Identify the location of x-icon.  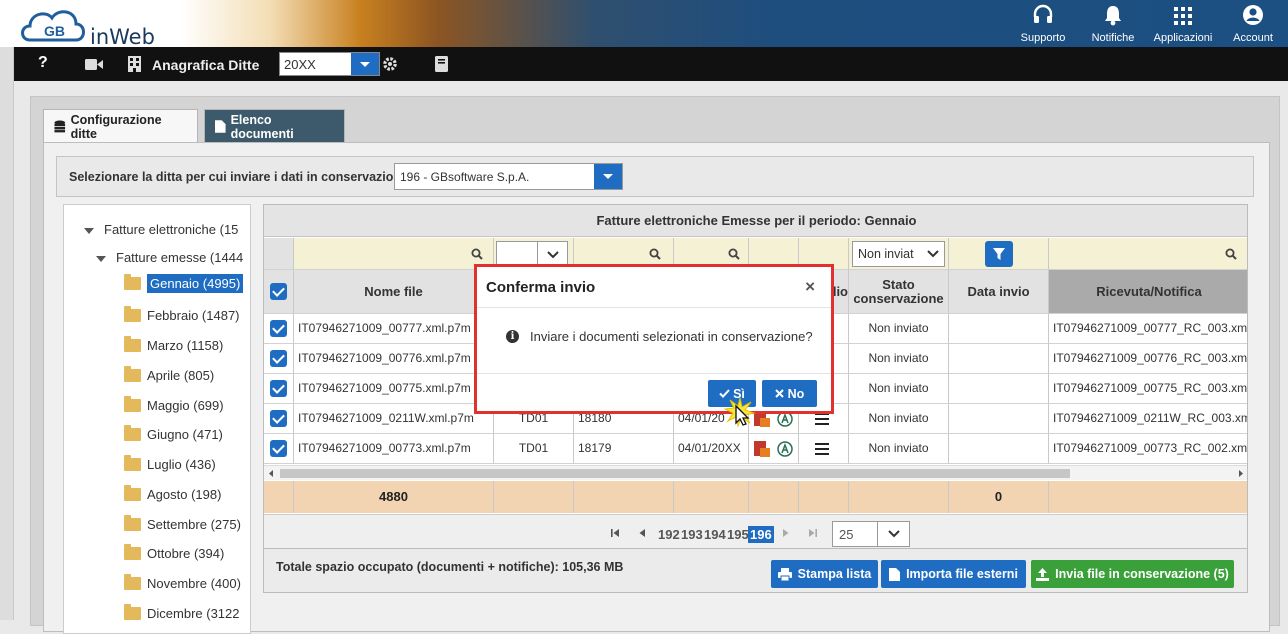
(779, 393).